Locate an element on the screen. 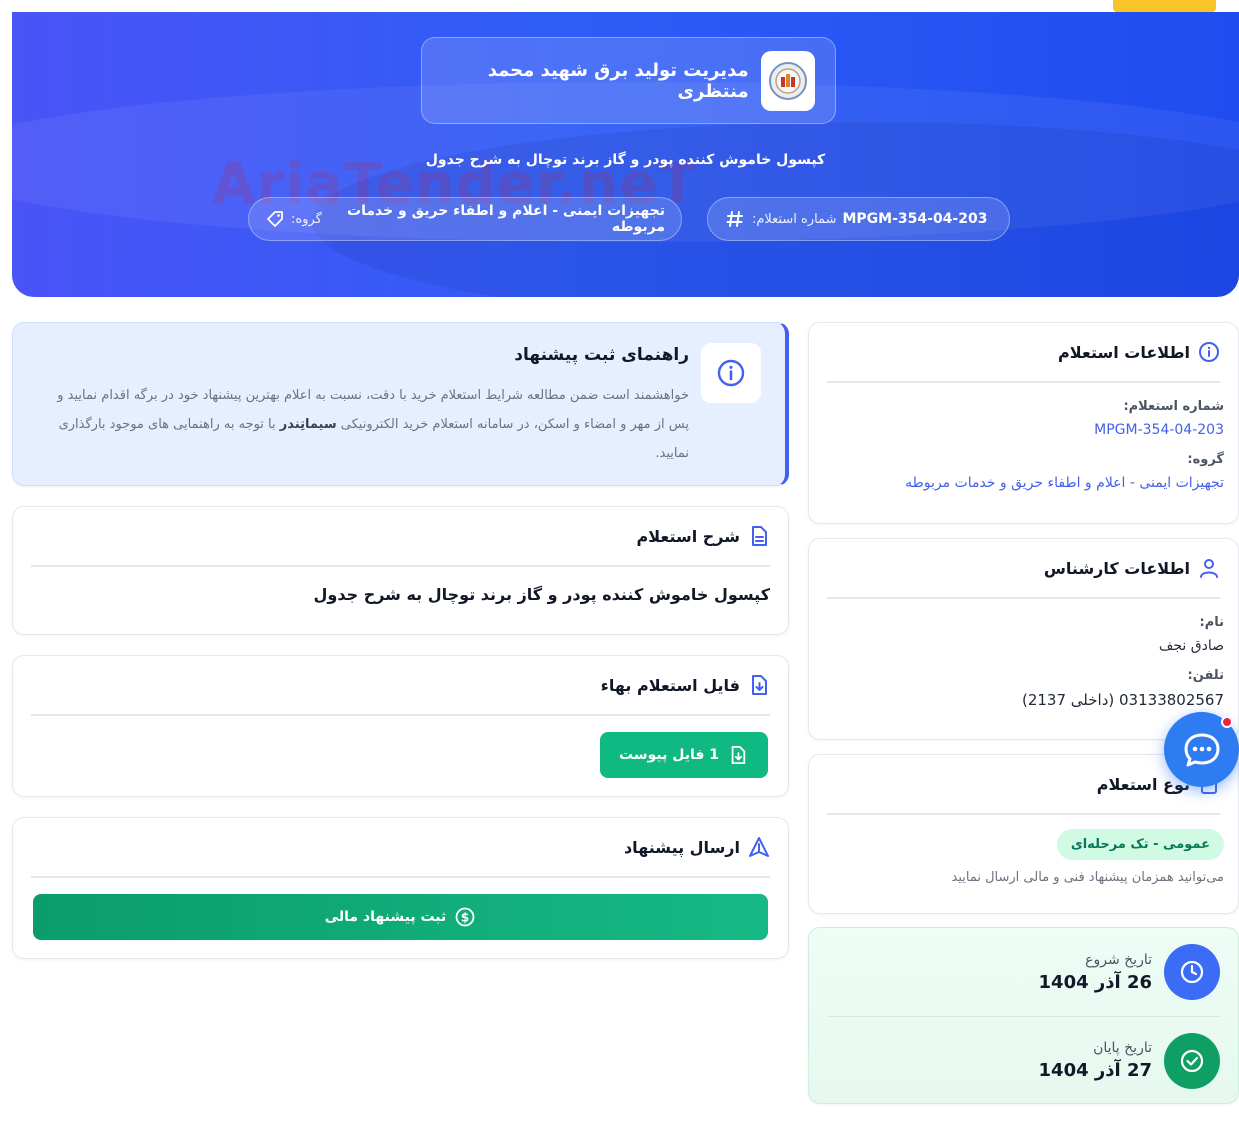 The width and height of the screenshot is (1239, 1129). inquiry-number-pill: شماره استعلام: MPGM-354-04-203 is located at coordinates (858, 219).